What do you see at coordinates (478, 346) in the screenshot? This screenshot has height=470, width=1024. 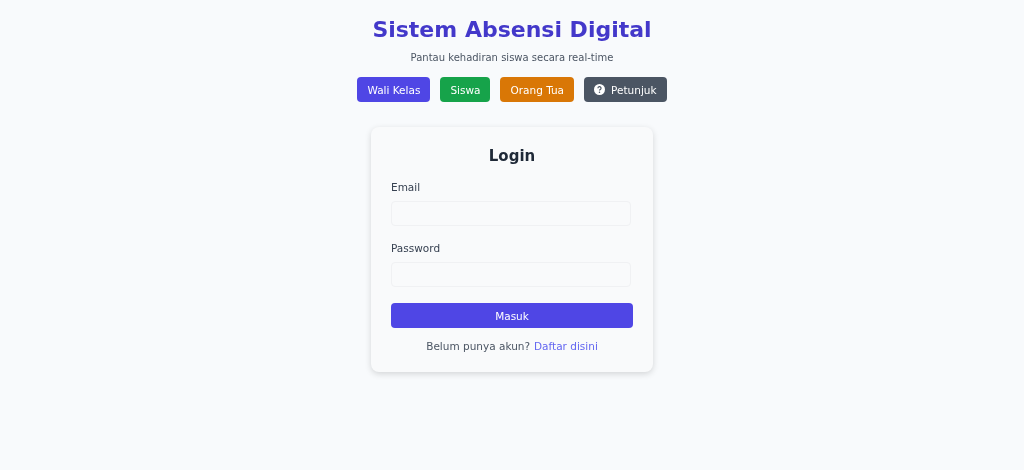 I see `signup-prompt: Belum punya akun?` at bounding box center [478, 346].